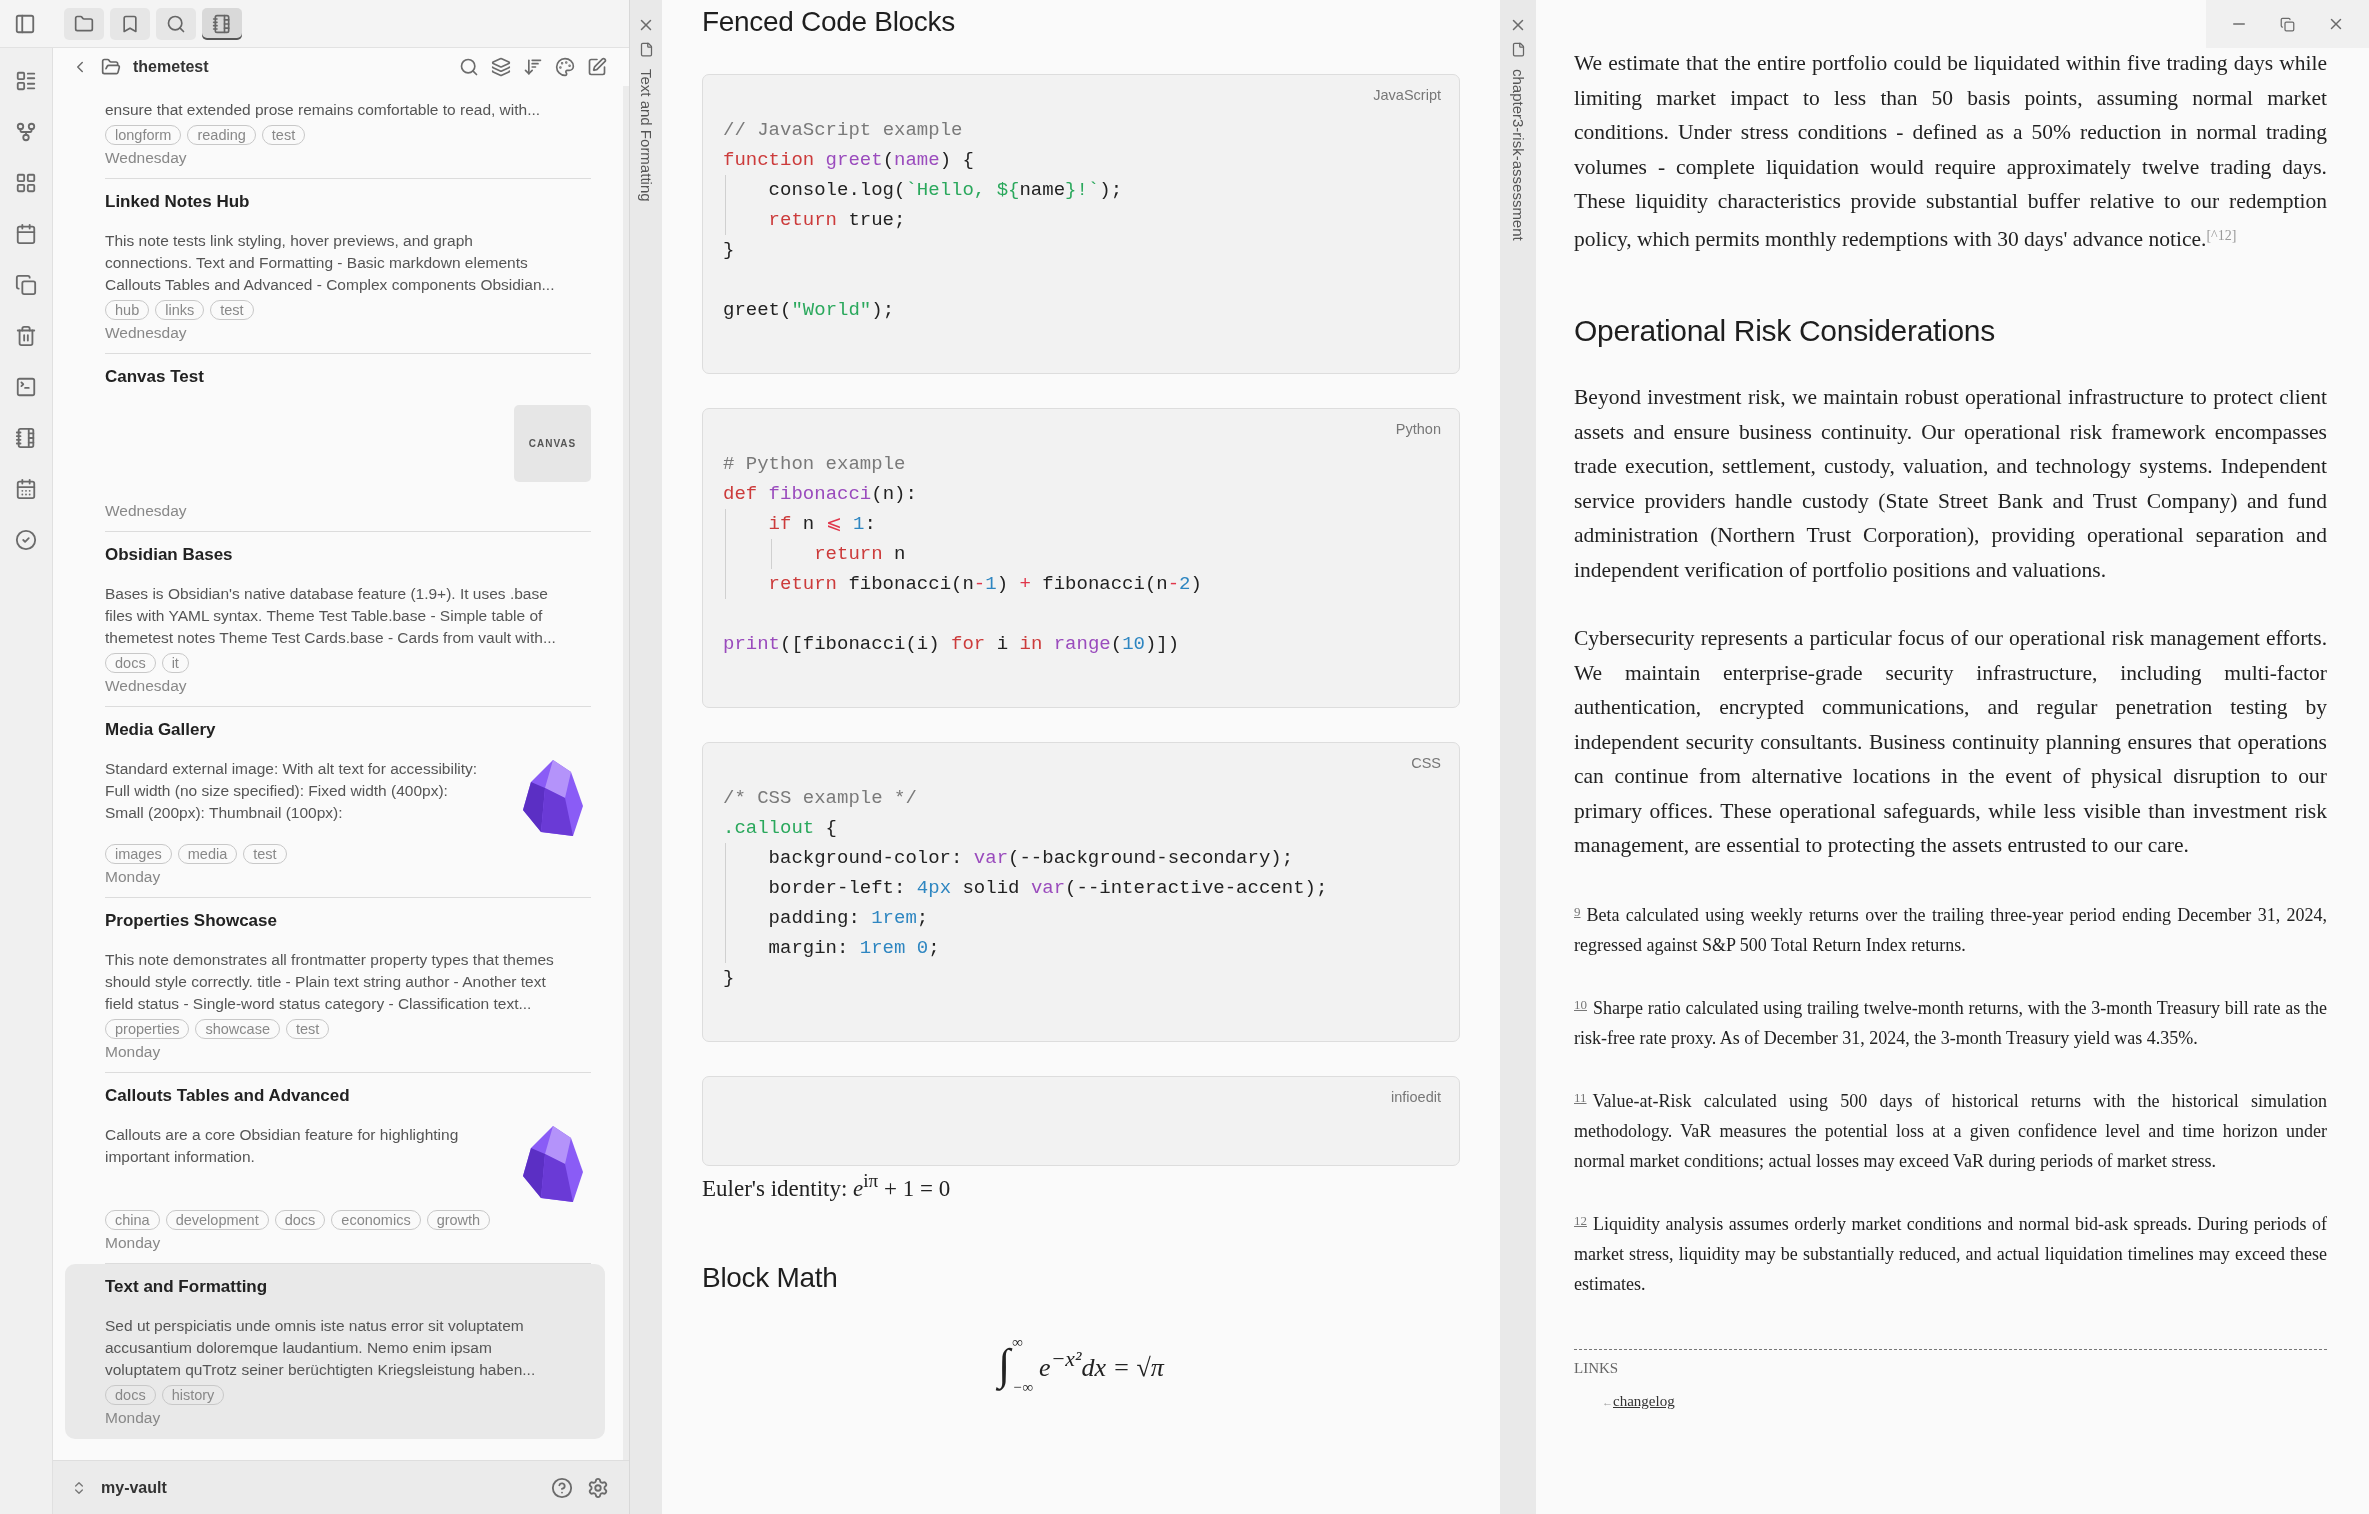 This screenshot has height=1514, width=2369. What do you see at coordinates (1950, 1130) in the screenshot?
I see `footnote: $^{11}$ Value-at-Risk calculated using 500 days of historical returns with the historical simulation methodology. VaR measures the potential loss at a given confidence level and time horizon under normal market conditions; actual losses may exceed VaR during periods of market stress.` at bounding box center [1950, 1130].